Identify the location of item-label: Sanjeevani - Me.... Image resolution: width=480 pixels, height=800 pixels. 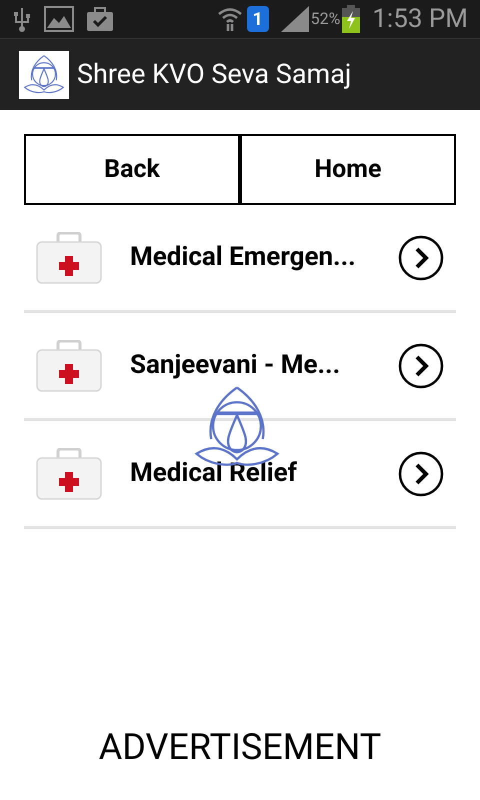
(236, 365).